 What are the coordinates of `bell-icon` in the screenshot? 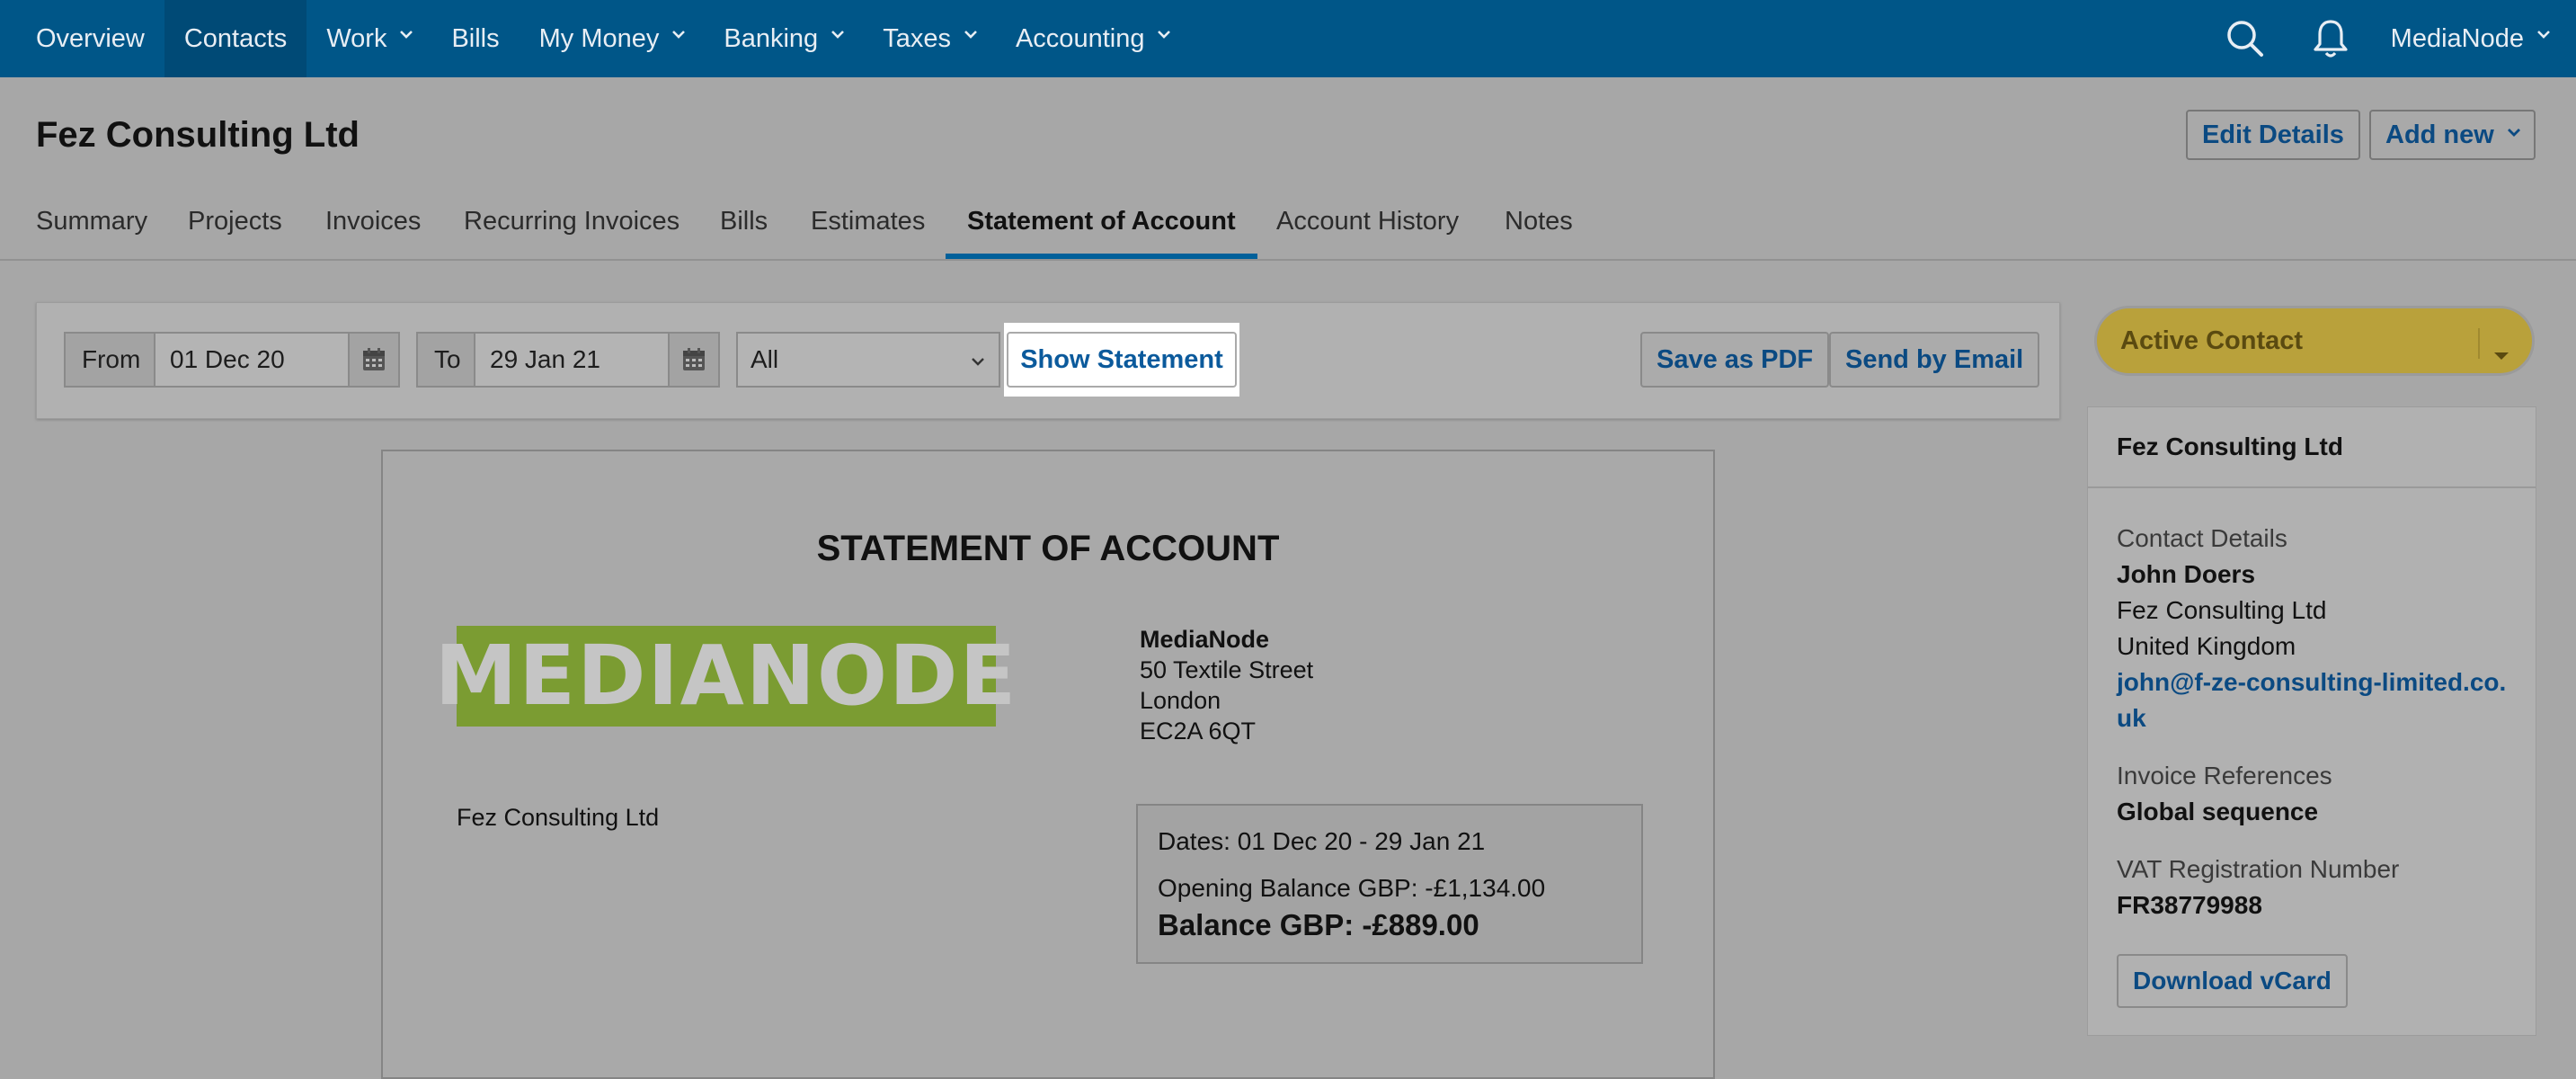 It's located at (2330, 38).